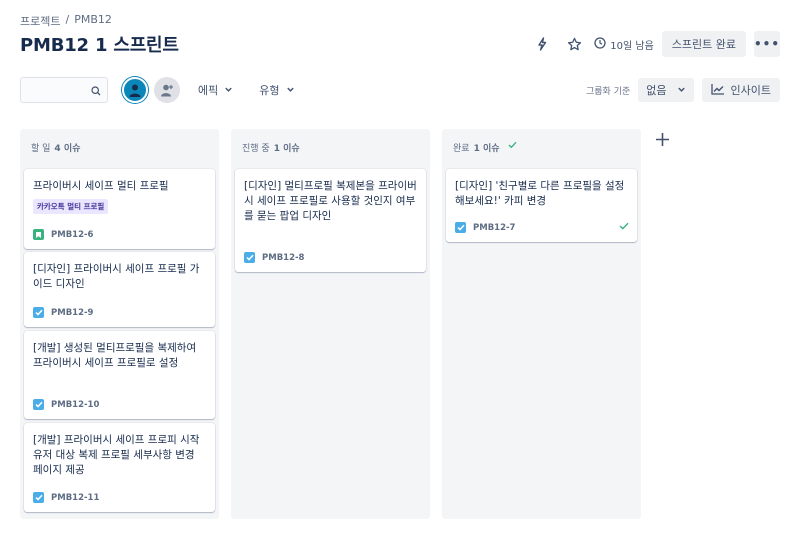 The image size is (800, 536). I want to click on search-box, so click(64, 90).